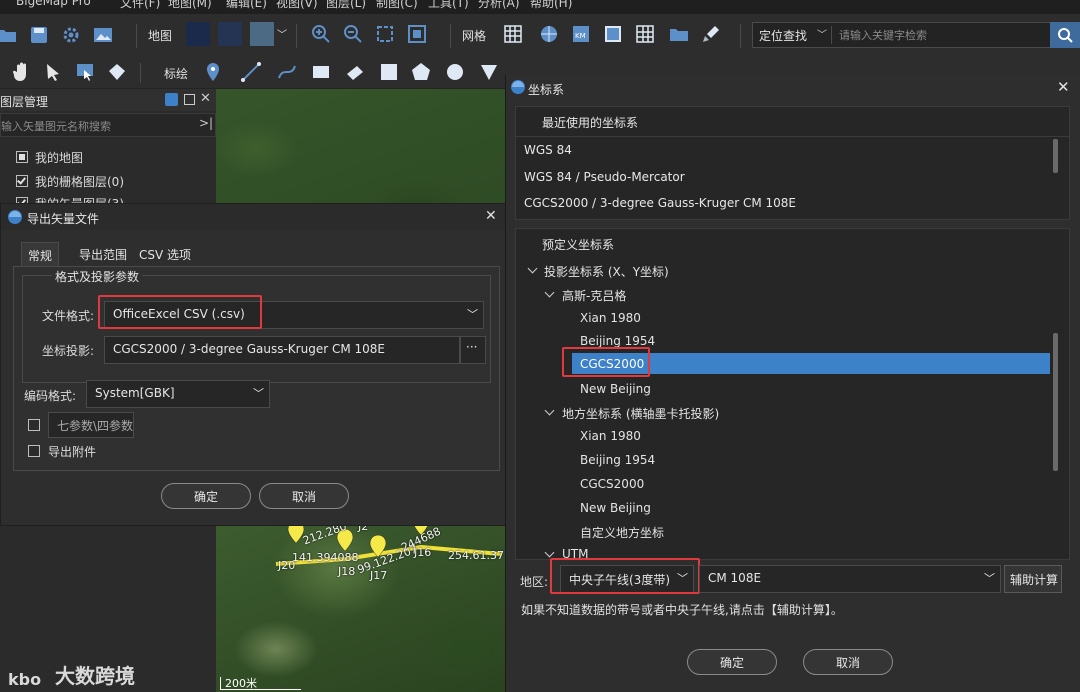 The height and width of the screenshot is (692, 1080). Describe the element at coordinates (473, 350) in the screenshot. I see `projection-browse-button: ···` at that location.